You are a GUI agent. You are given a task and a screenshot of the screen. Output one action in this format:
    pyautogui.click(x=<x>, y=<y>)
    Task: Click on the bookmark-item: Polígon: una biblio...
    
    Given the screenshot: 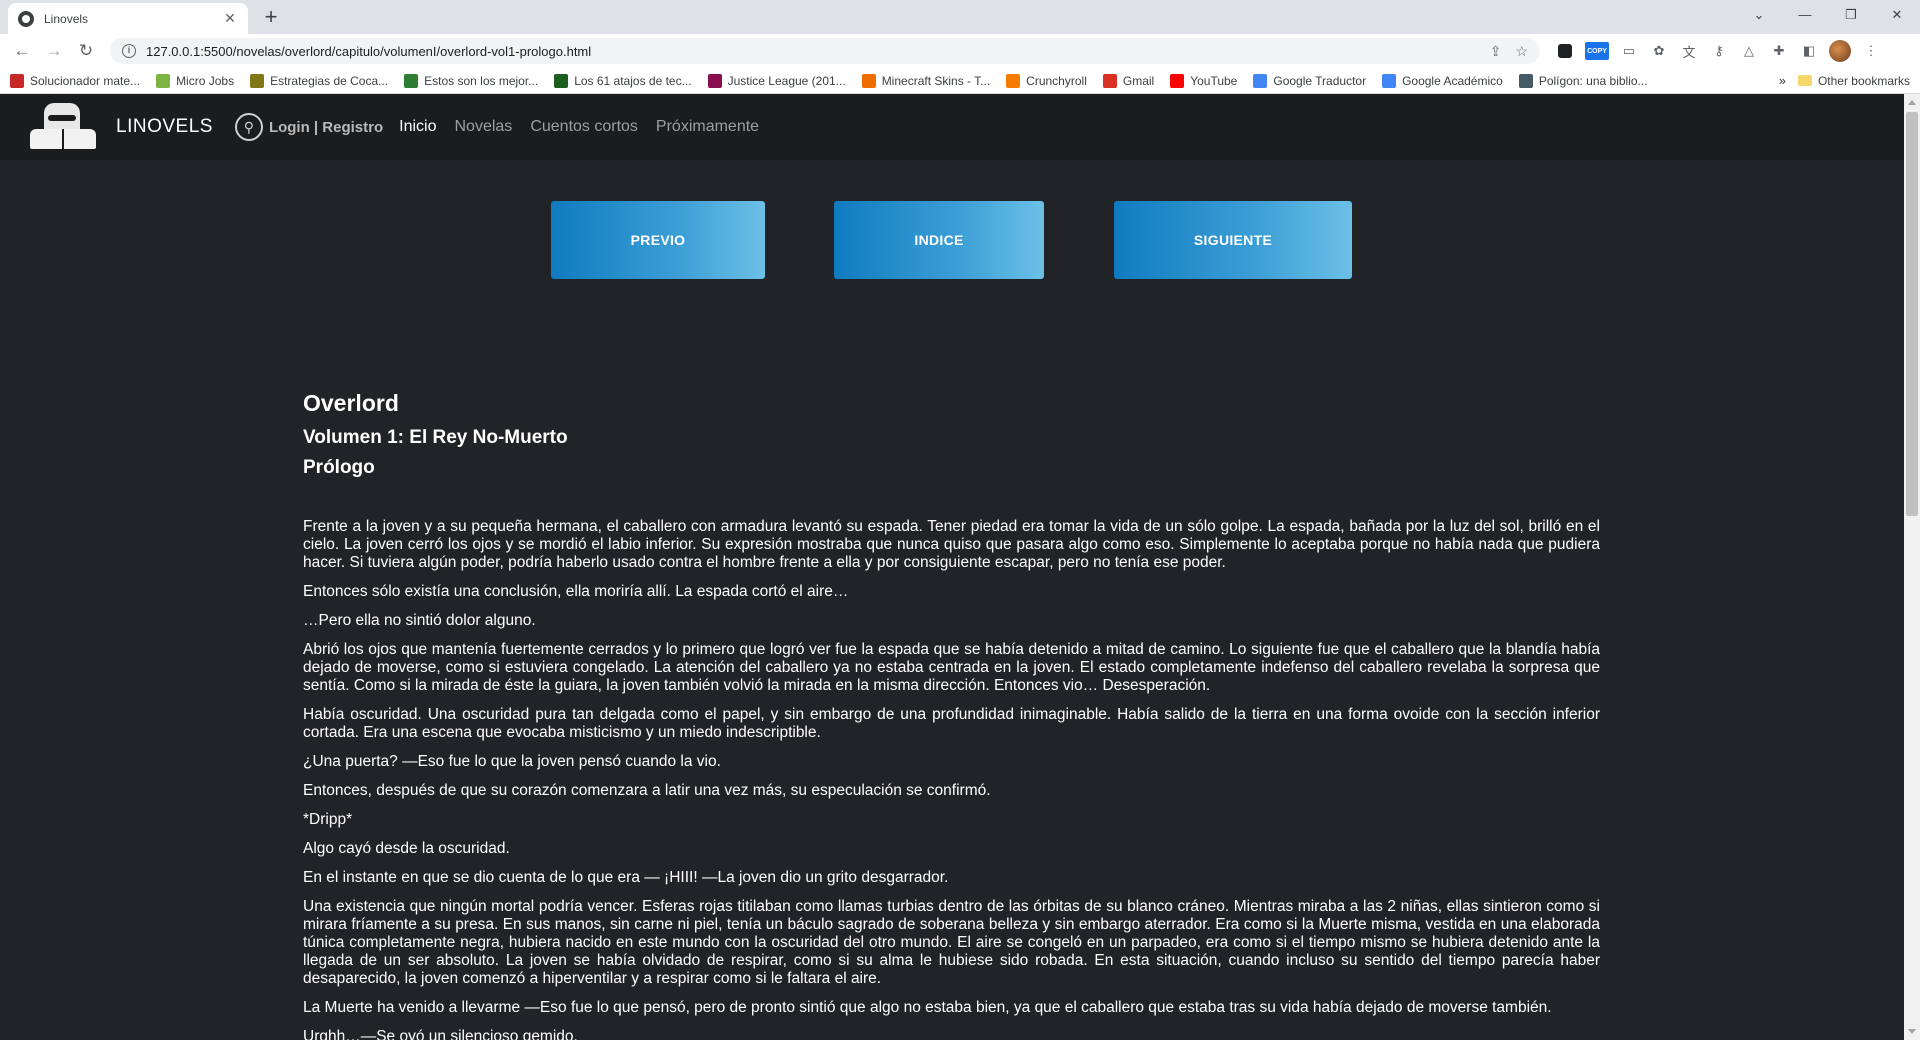 What is the action you would take?
    pyautogui.click(x=1583, y=80)
    